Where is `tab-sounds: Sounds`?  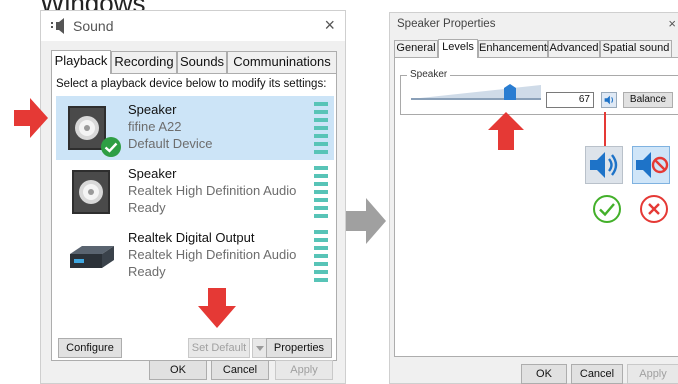 tab-sounds: Sounds is located at coordinates (202, 62).